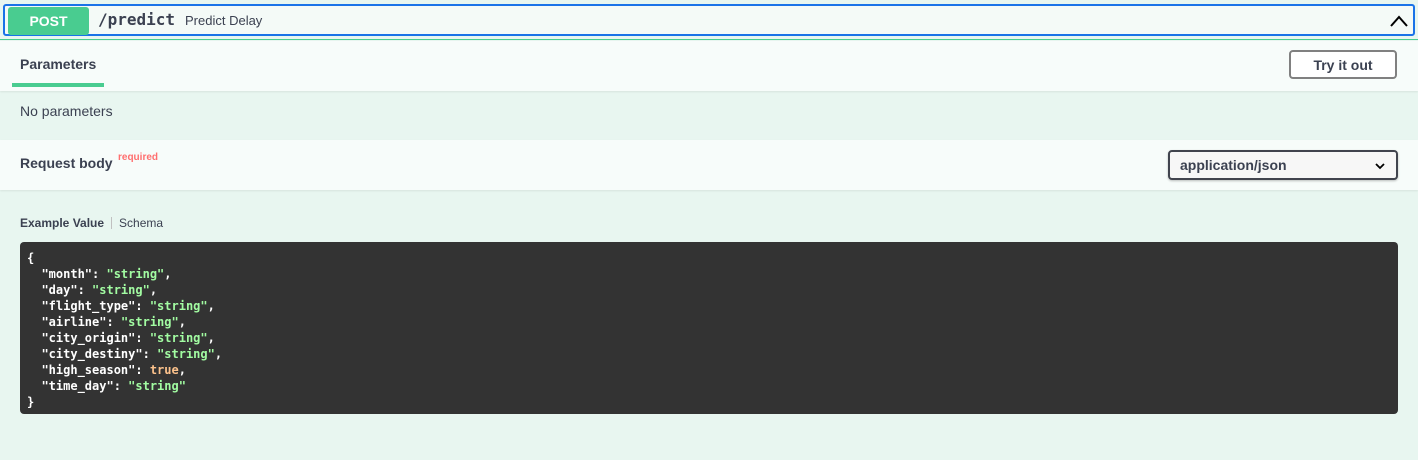 This screenshot has width=1418, height=460. I want to click on code-line: "time_day": "string", so click(113, 386).